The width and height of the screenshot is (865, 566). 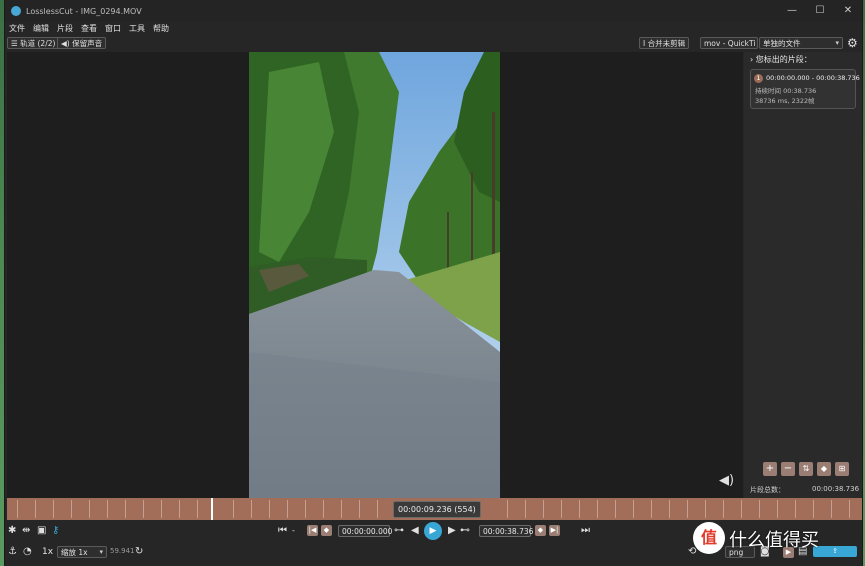 What do you see at coordinates (17, 29) in the screenshot?
I see `menu-file: 文件` at bounding box center [17, 29].